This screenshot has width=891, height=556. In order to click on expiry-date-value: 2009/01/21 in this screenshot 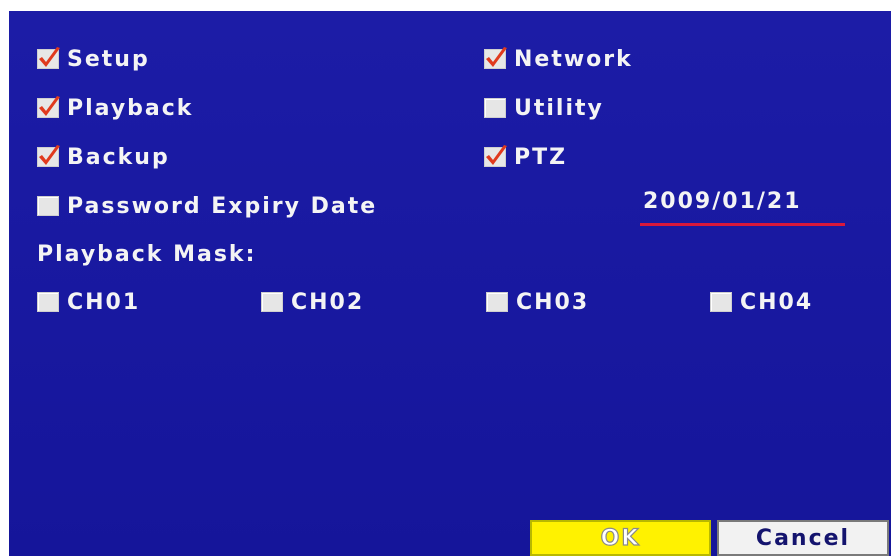, I will do `click(722, 201)`.